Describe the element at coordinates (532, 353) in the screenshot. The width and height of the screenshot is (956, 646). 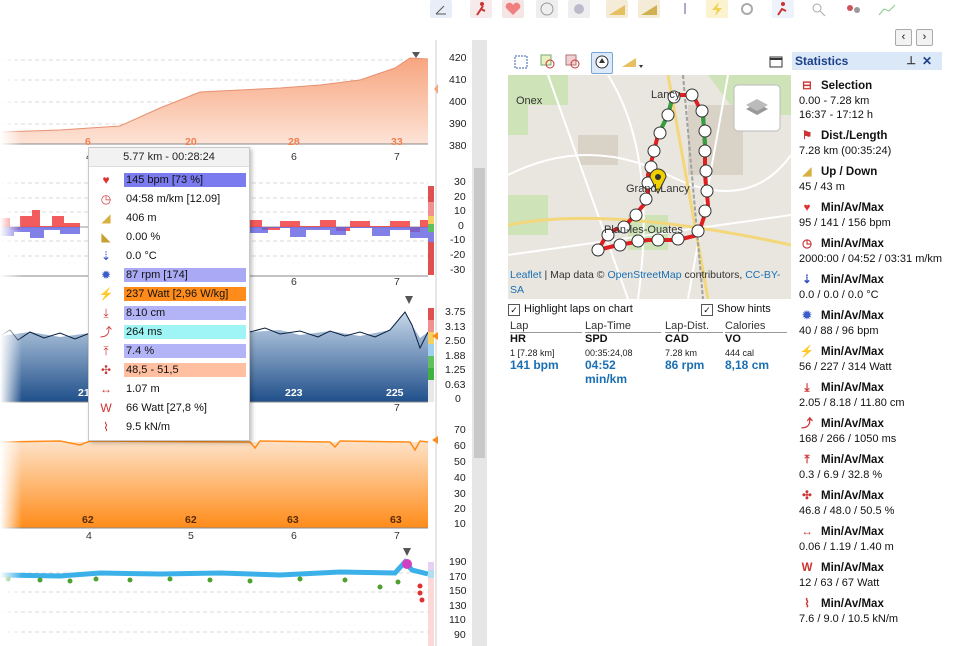
I see `lap-summary: 1 [7.28 km]` at that location.